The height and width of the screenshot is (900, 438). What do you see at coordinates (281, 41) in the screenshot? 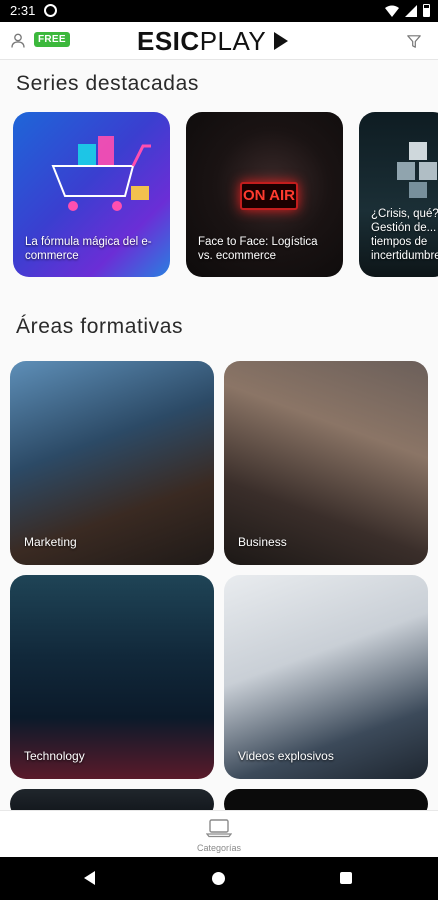
I see `play-icon` at bounding box center [281, 41].